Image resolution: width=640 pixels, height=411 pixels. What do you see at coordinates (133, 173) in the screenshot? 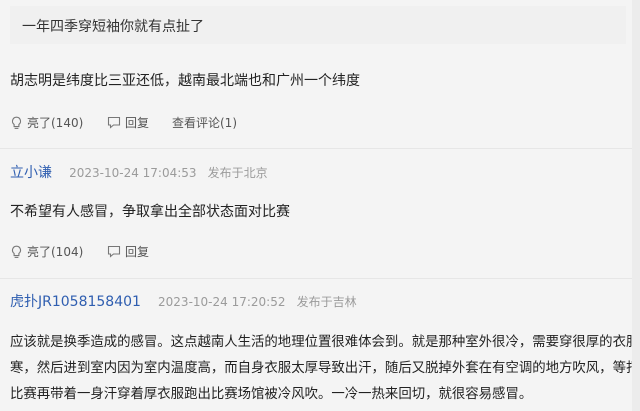
I see `comment-time: 2023-10-24 17:04:53` at bounding box center [133, 173].